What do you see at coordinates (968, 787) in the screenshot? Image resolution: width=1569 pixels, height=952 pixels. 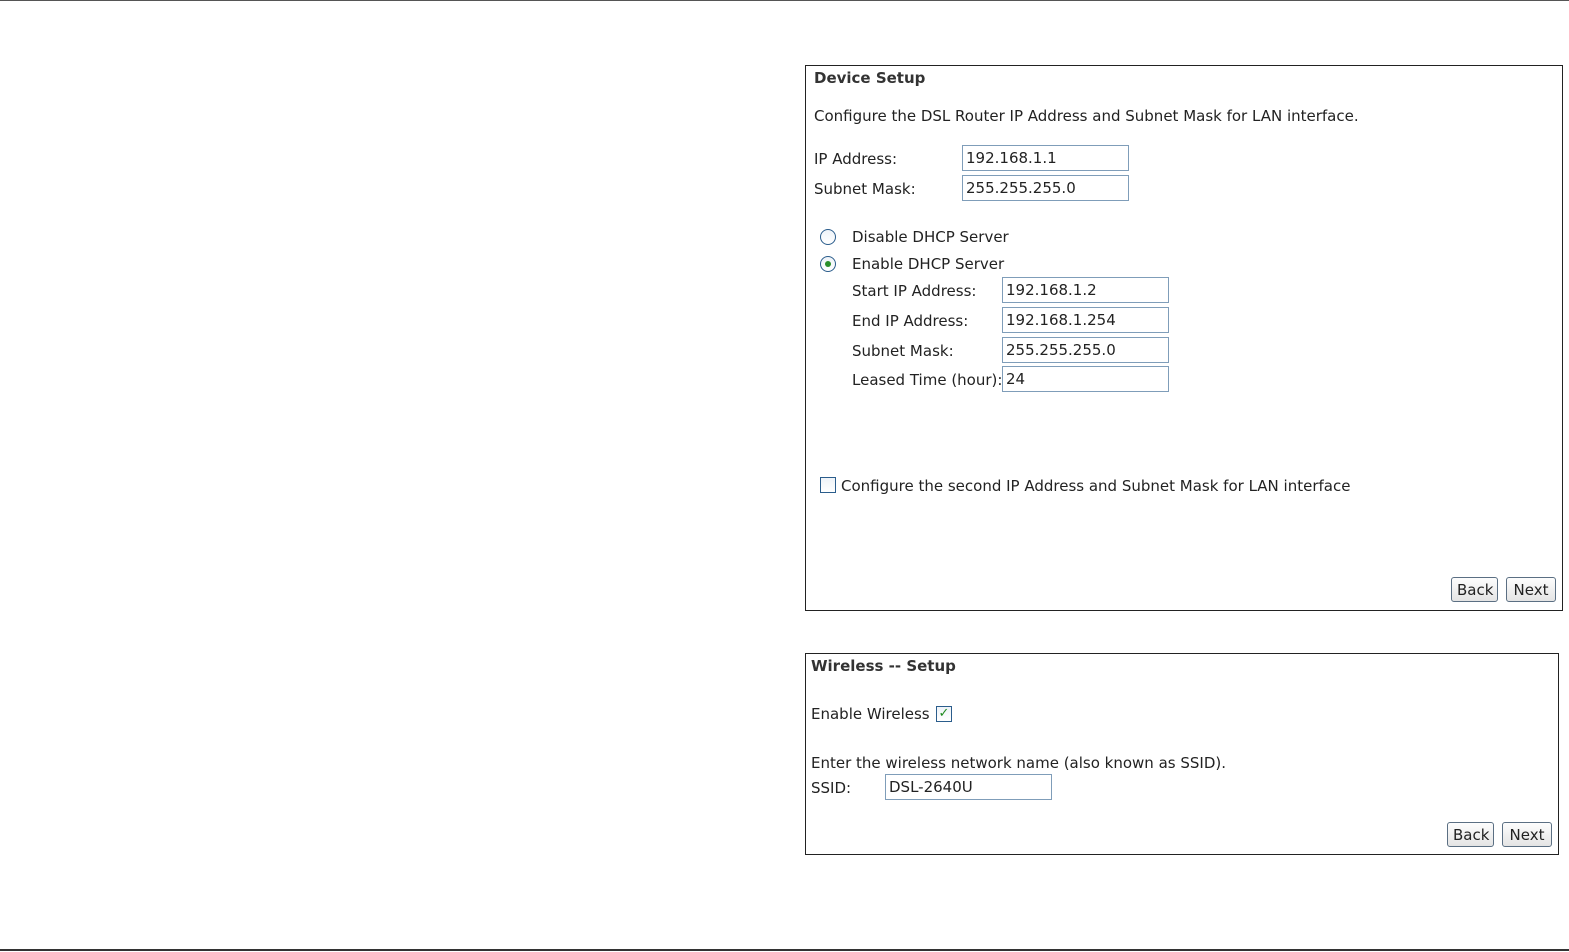 I see `ssid-input` at bounding box center [968, 787].